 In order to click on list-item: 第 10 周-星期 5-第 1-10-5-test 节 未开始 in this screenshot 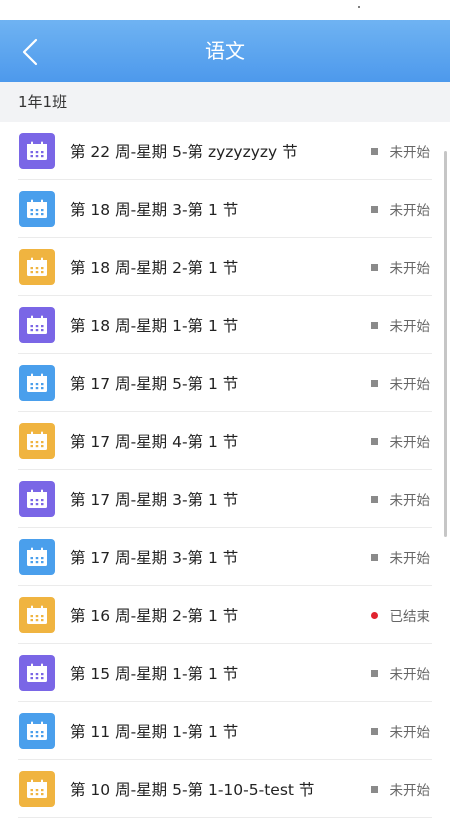, I will do `click(225, 789)`.